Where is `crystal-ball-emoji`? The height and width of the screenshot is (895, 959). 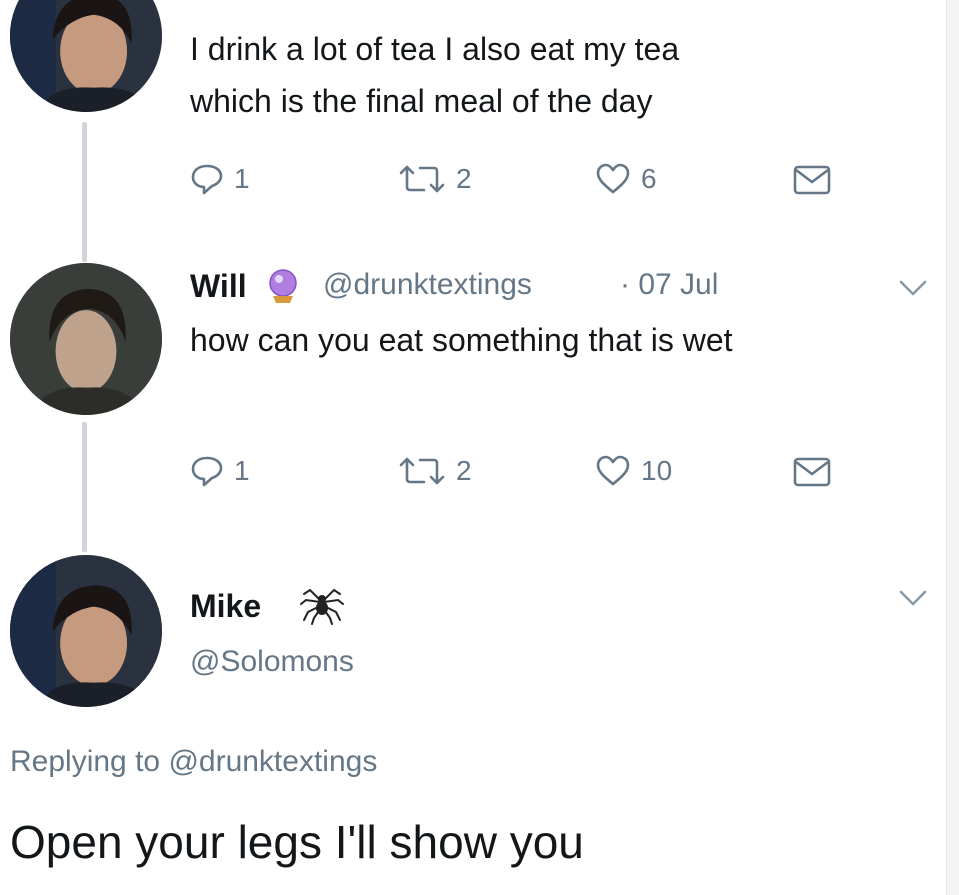 crystal-ball-emoji is located at coordinates (283, 286).